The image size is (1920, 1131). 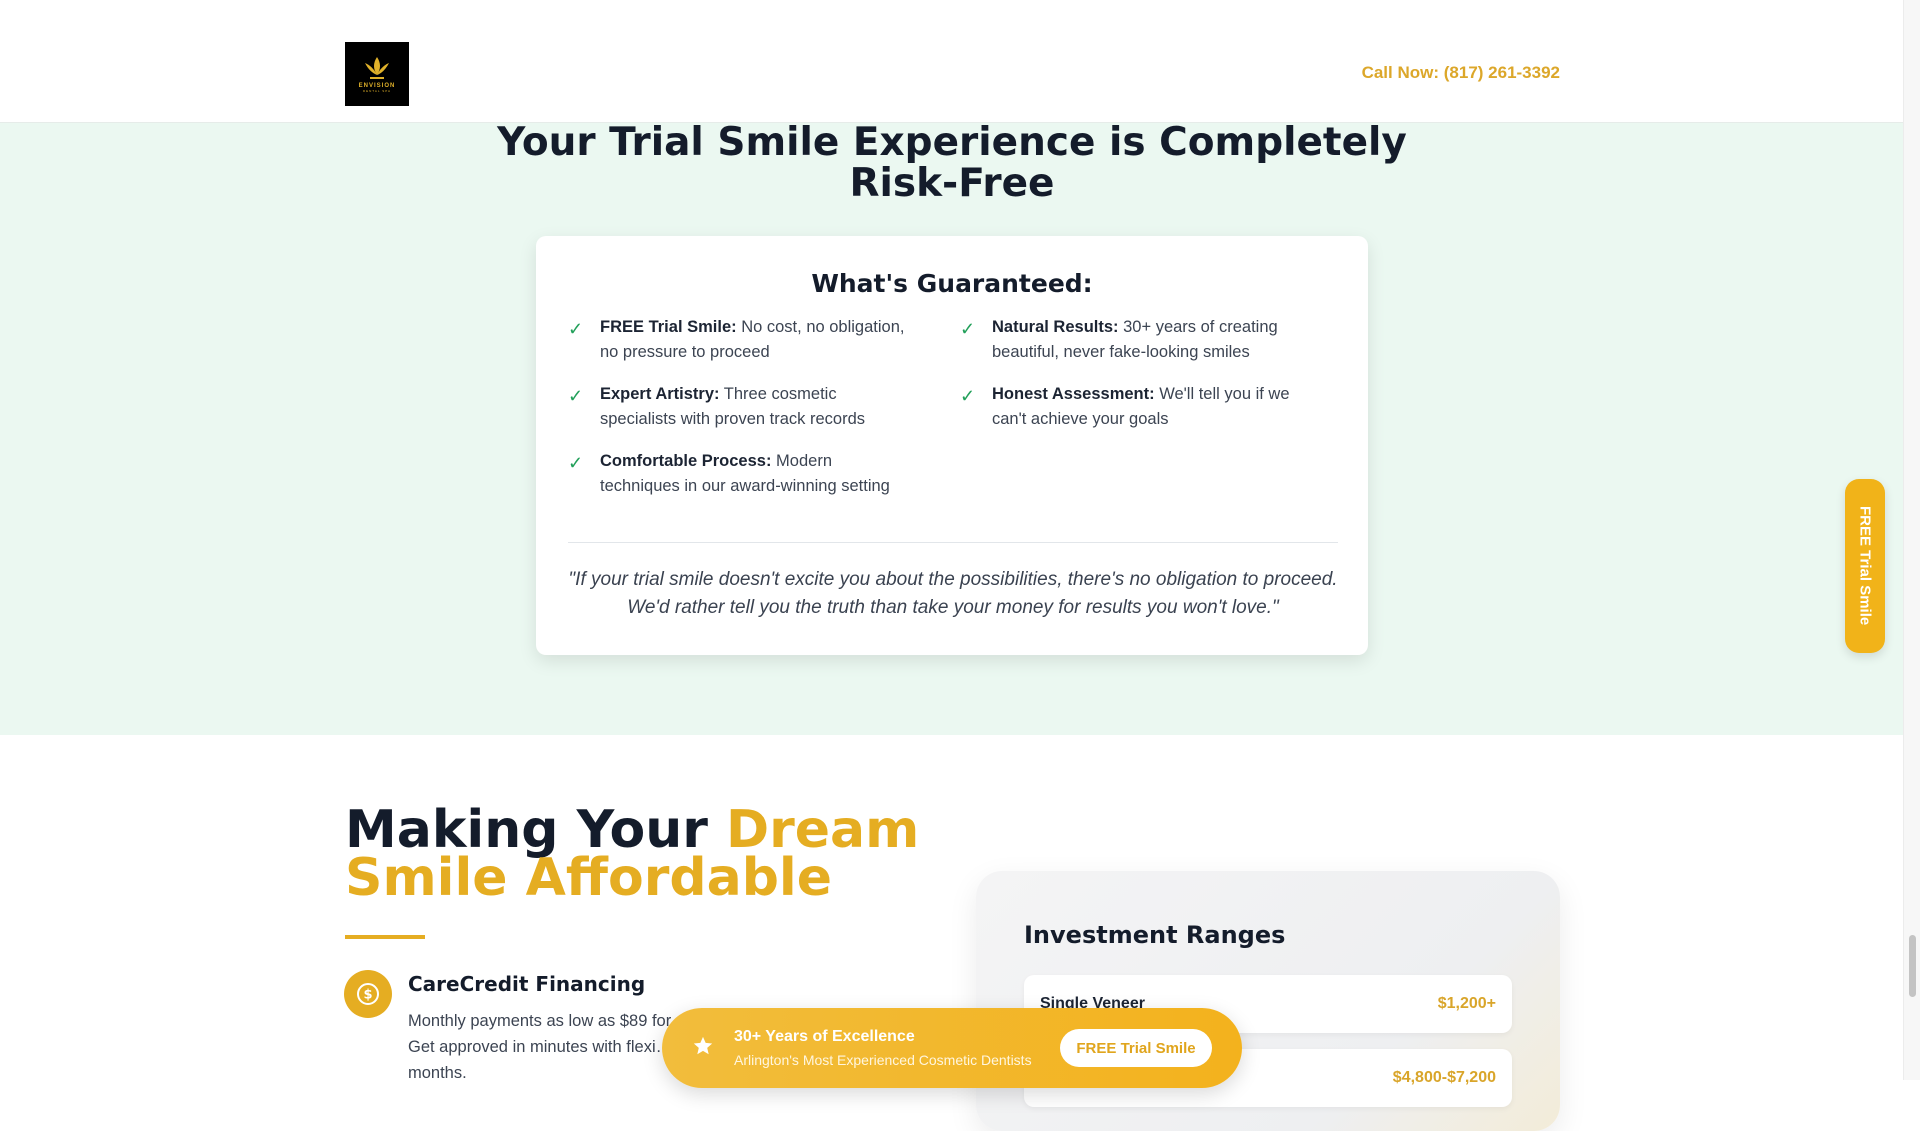 What do you see at coordinates (660, 394) in the screenshot?
I see `item-bold-label: Expert Artistry:` at bounding box center [660, 394].